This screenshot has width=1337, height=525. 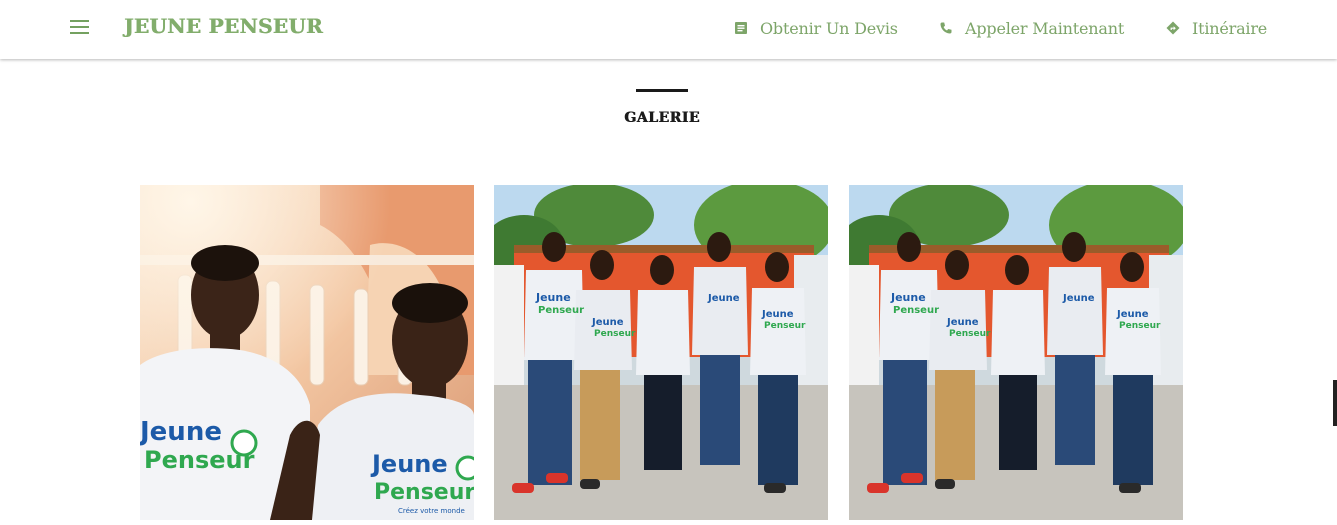 I want to click on phone-icon, so click(x=946, y=28).